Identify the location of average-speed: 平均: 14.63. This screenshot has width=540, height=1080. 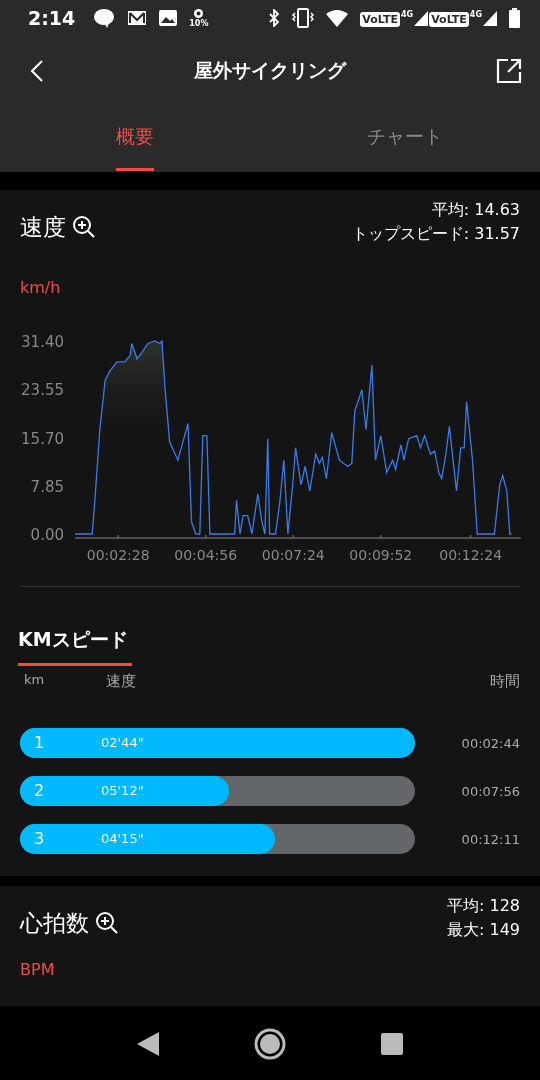
(475, 210).